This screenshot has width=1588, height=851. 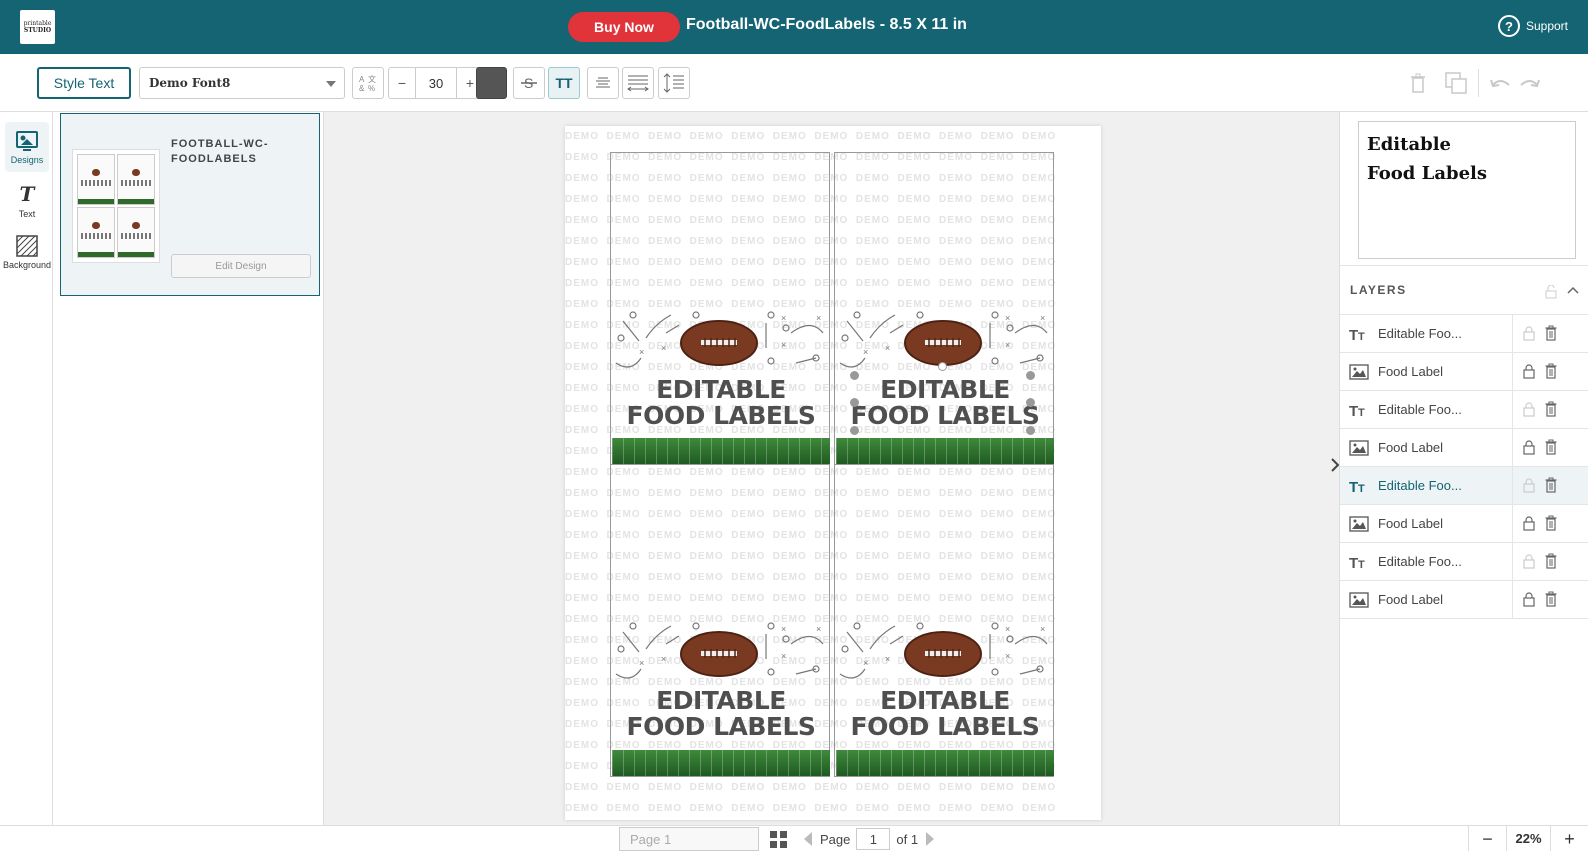 I want to click on font-size-input: 30, so click(x=436, y=83).